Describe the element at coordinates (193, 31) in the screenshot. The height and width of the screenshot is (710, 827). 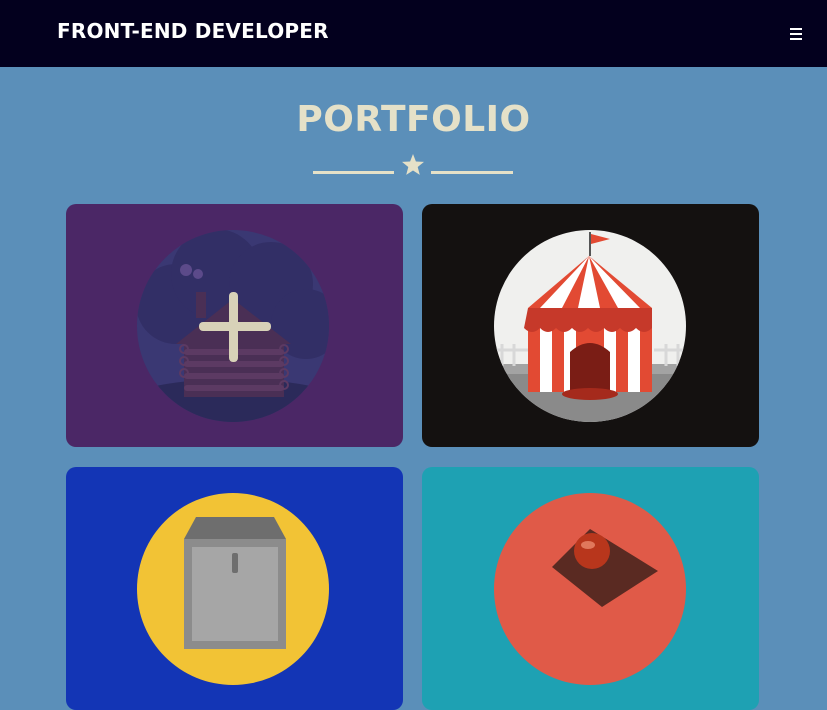
I see `brand-title: FRONT-END DEVELOPER` at that location.